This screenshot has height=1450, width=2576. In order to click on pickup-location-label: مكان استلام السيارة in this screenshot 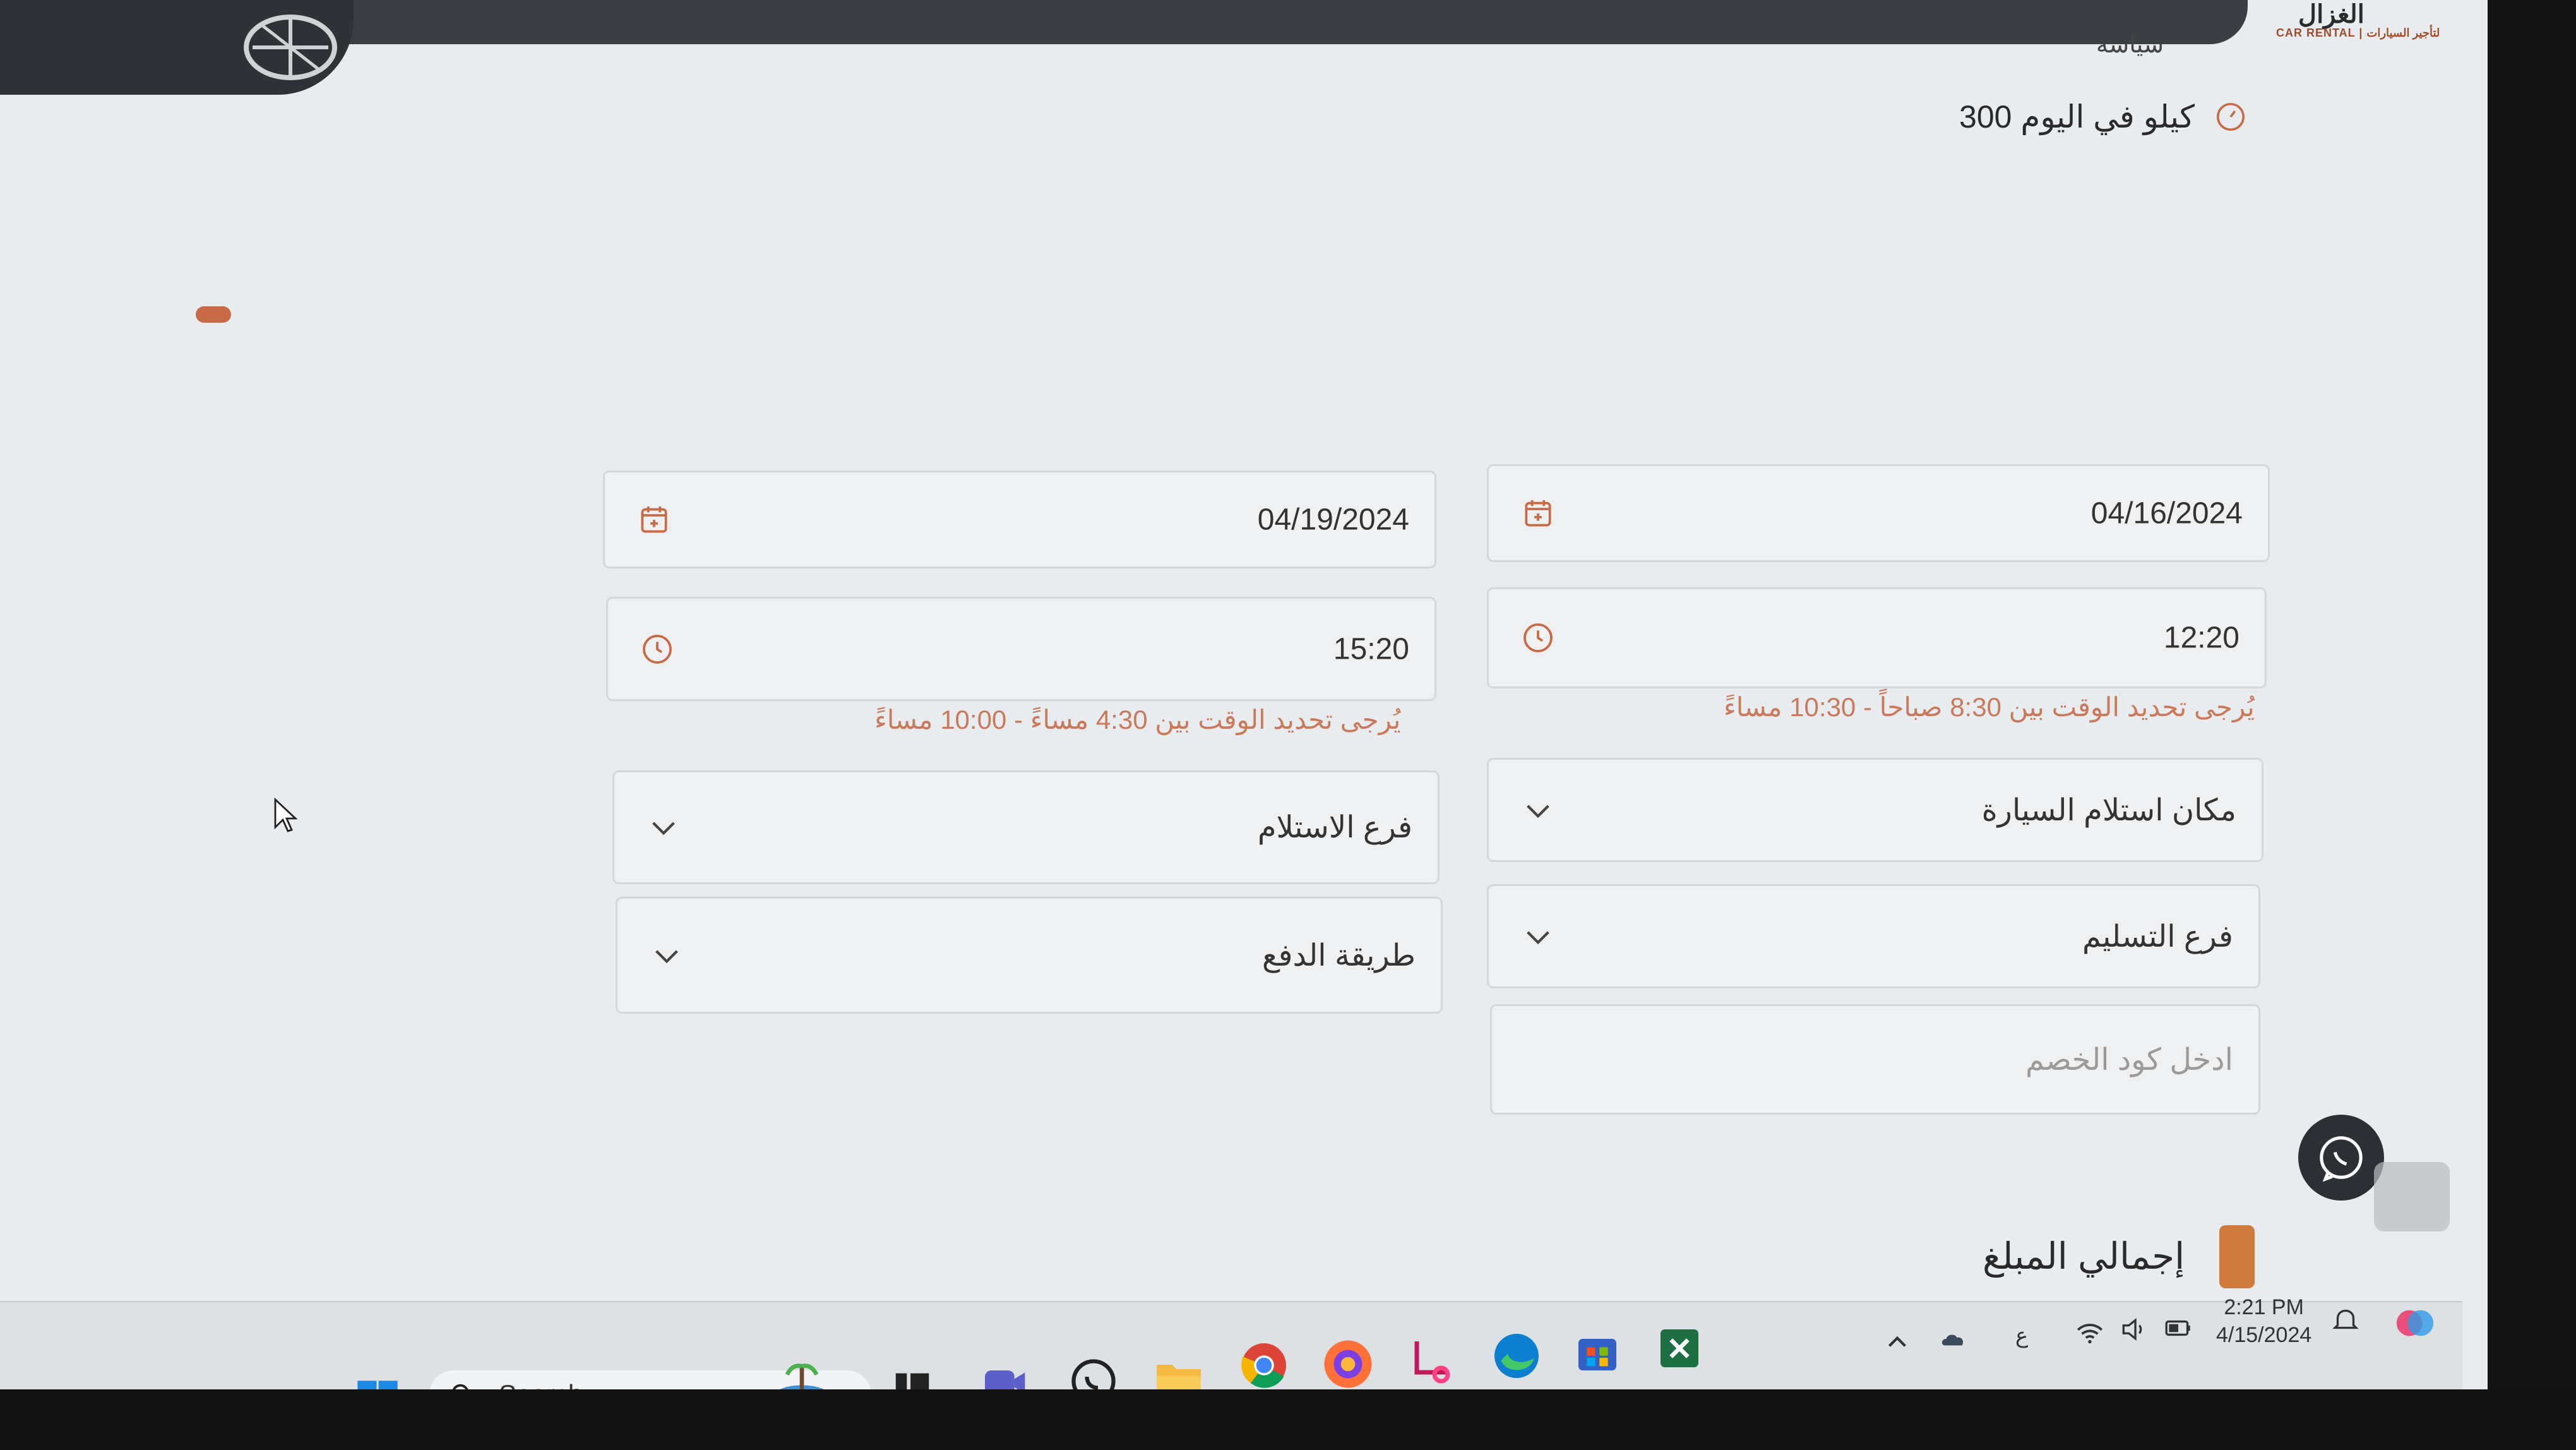, I will do `click(2108, 810)`.